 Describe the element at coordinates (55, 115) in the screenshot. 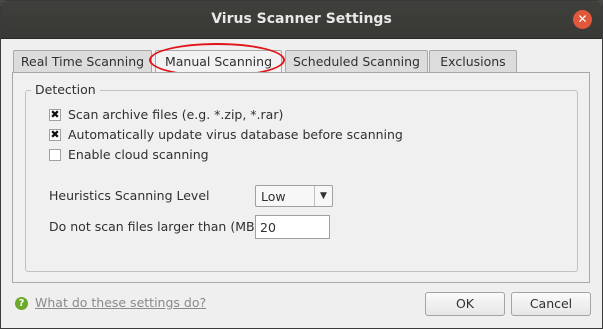

I see `scan-archives-checkbox: ✖` at that location.